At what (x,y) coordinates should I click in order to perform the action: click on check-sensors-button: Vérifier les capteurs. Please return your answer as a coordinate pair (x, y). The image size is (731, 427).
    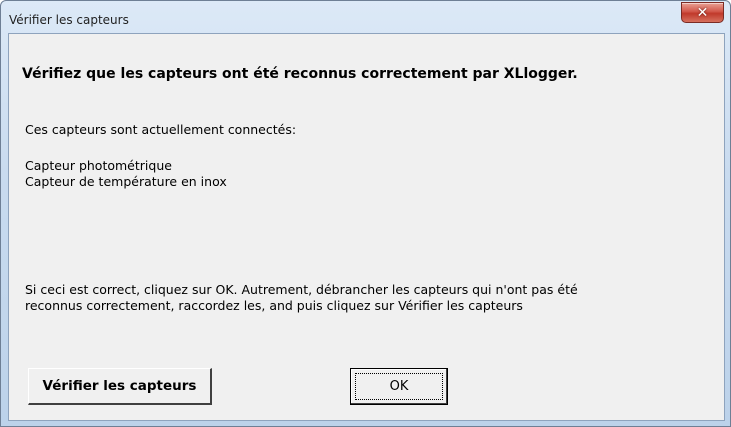
    Looking at the image, I should click on (120, 386).